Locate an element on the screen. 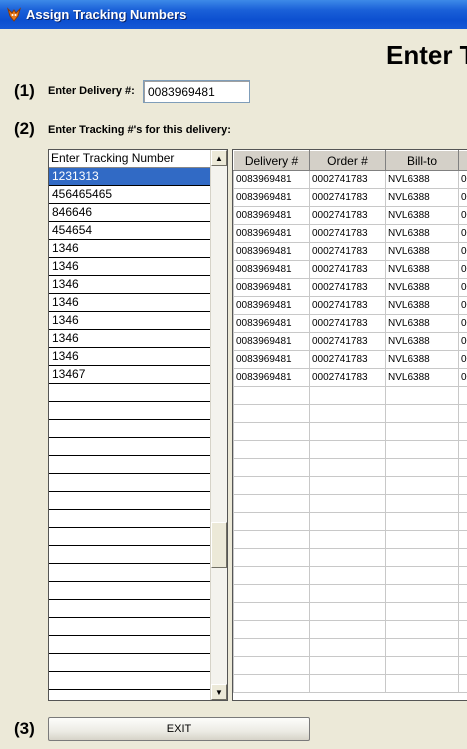  tracking-list-item: 454654 is located at coordinates (130, 231).